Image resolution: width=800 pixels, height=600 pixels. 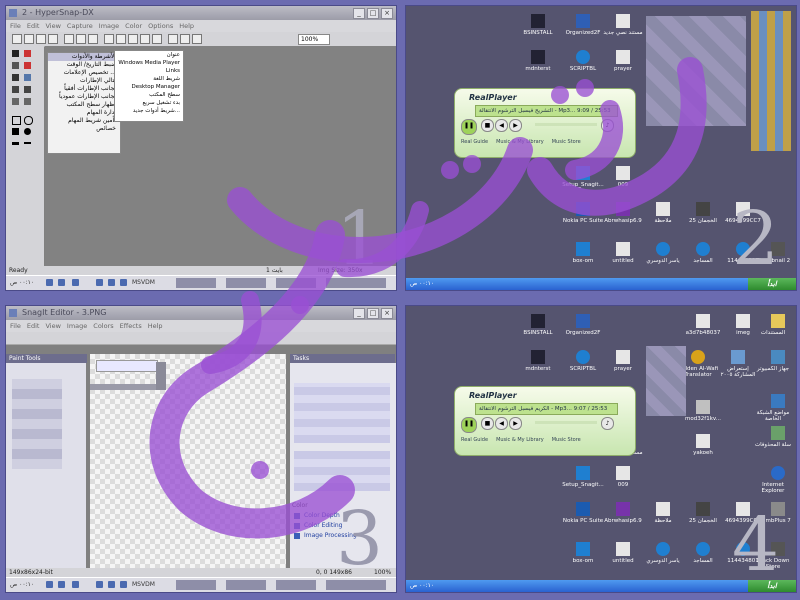 I want to click on open-icon, so click(x=29, y=39).